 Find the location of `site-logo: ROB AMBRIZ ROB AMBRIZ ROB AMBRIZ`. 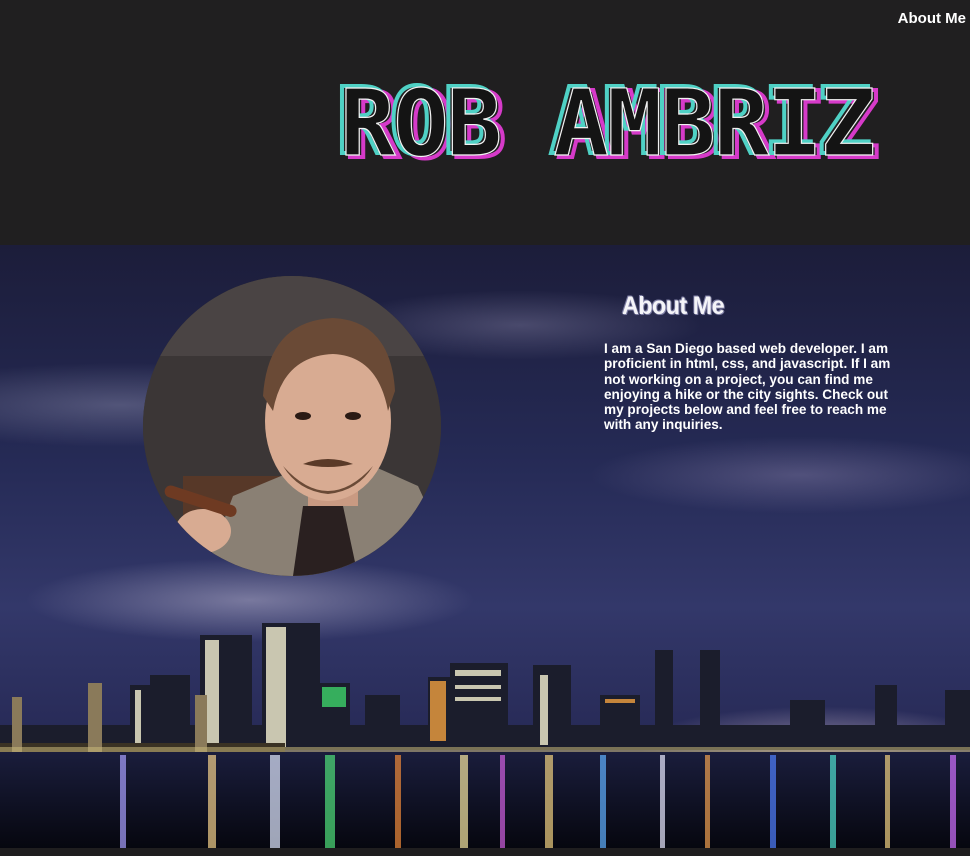

site-logo: ROB AMBRIZ ROB AMBRIZ ROB AMBRIZ is located at coordinates (607, 123).